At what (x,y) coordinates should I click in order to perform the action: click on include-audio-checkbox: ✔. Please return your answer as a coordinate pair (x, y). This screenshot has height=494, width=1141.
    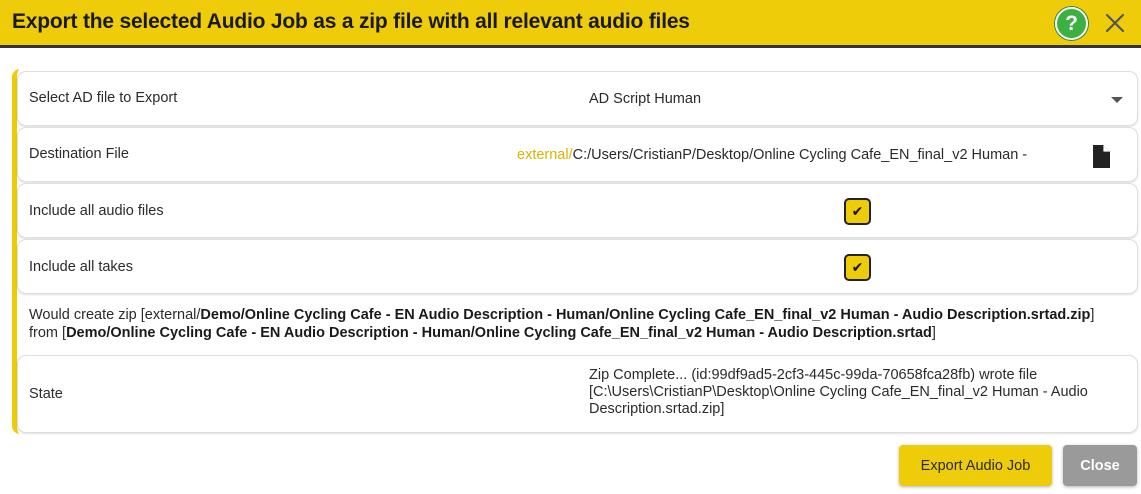
    Looking at the image, I should click on (857, 211).